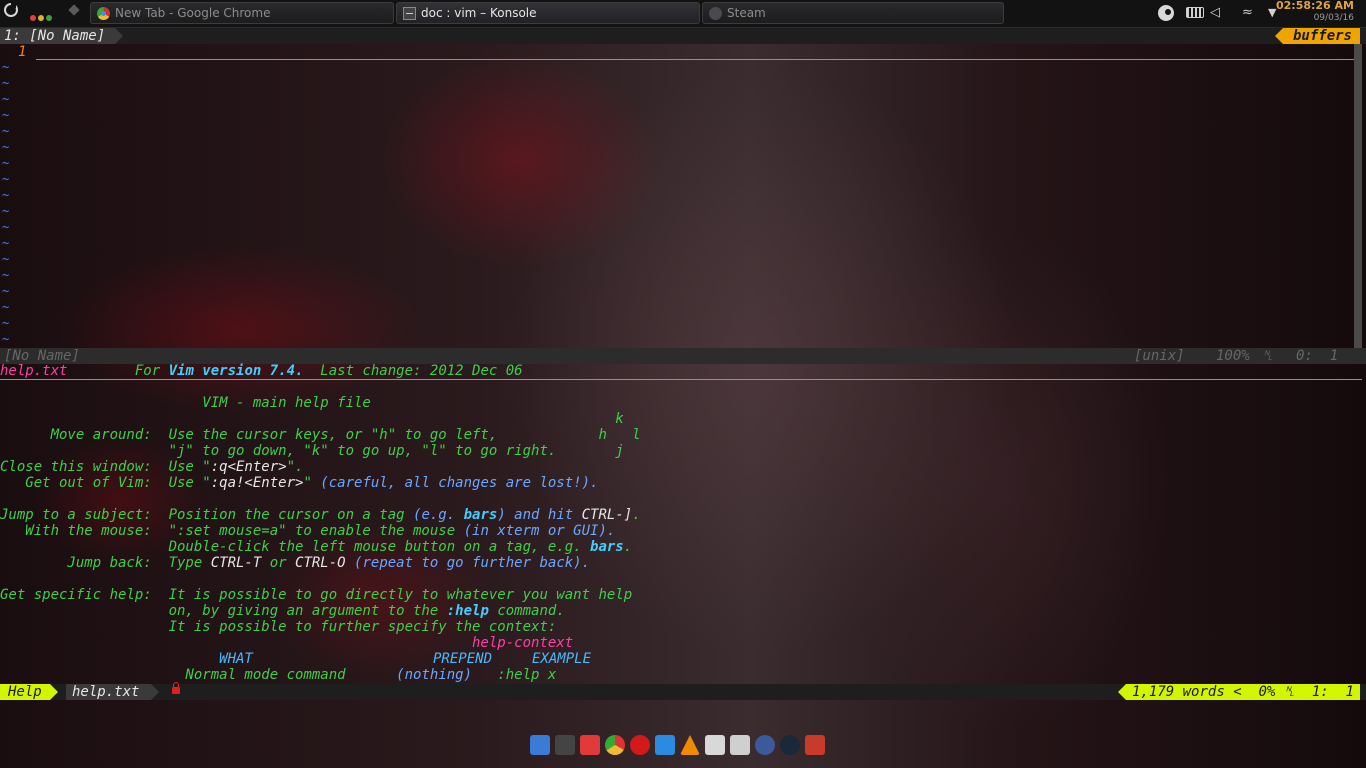 Image resolution: width=1366 pixels, height=768 pixels. What do you see at coordinates (665, 745) in the screenshot?
I see `monitor-icon` at bounding box center [665, 745].